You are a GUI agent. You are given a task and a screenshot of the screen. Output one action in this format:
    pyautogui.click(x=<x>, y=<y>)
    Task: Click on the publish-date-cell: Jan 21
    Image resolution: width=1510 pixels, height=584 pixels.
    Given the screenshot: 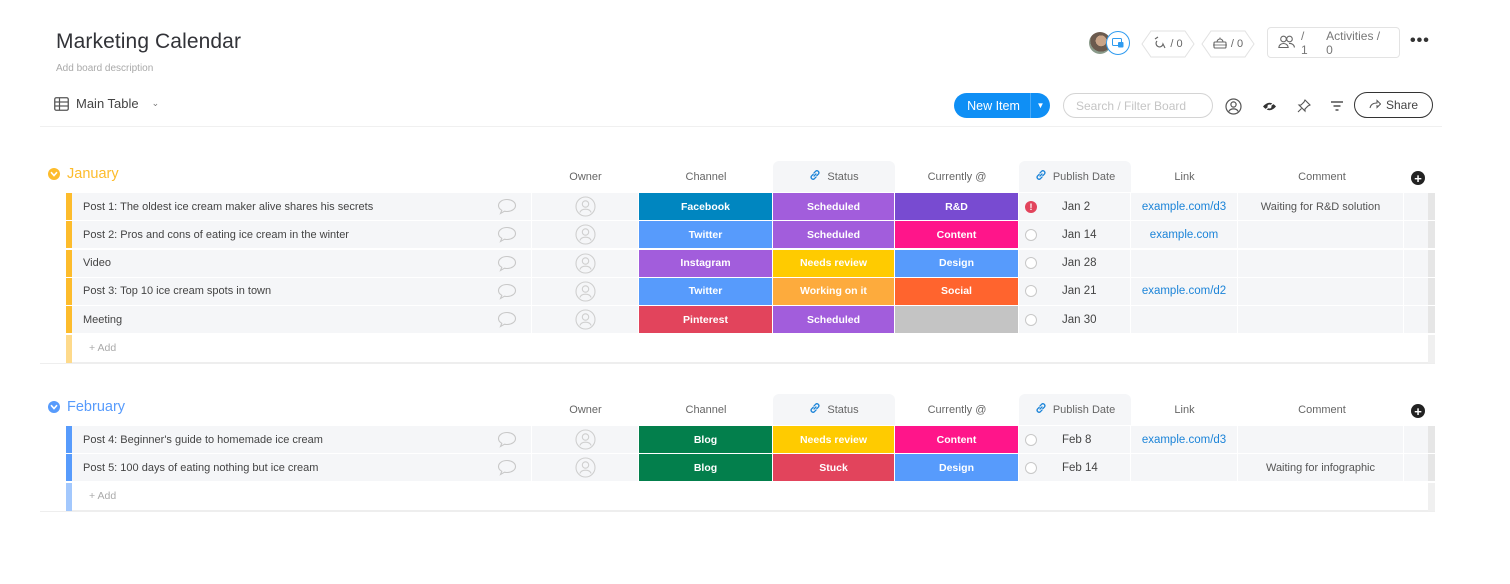 What is the action you would take?
    pyautogui.click(x=1075, y=291)
    